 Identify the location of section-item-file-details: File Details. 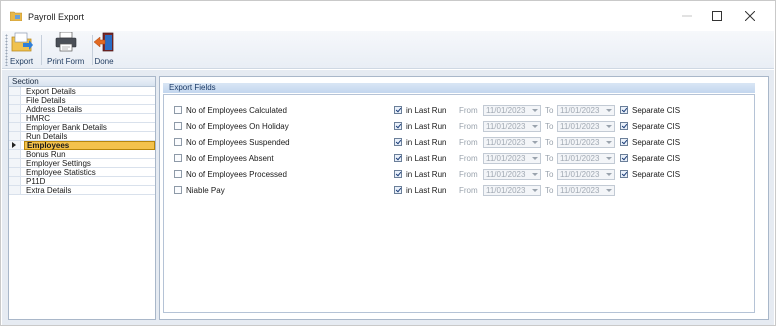
(82, 100).